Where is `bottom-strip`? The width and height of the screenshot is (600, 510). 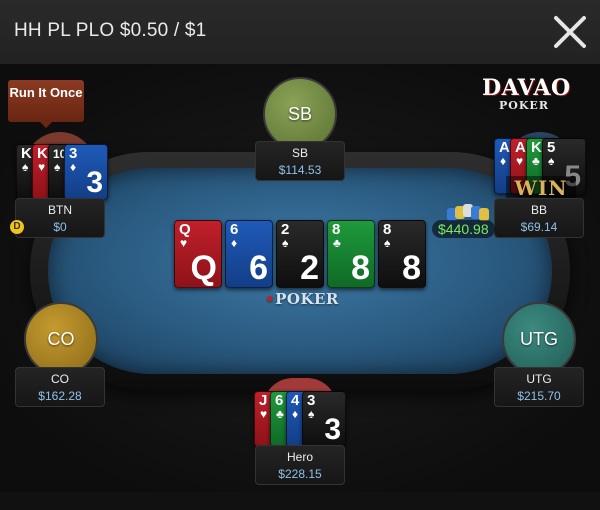
bottom-strip is located at coordinates (300, 501).